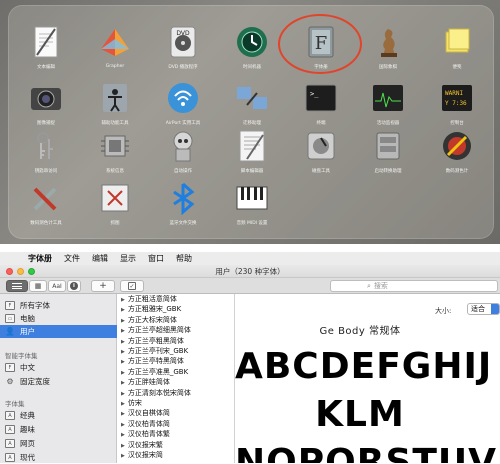 This screenshot has height=464, width=500. I want to click on launchpad-app: 数码测色计, so click(457, 151).